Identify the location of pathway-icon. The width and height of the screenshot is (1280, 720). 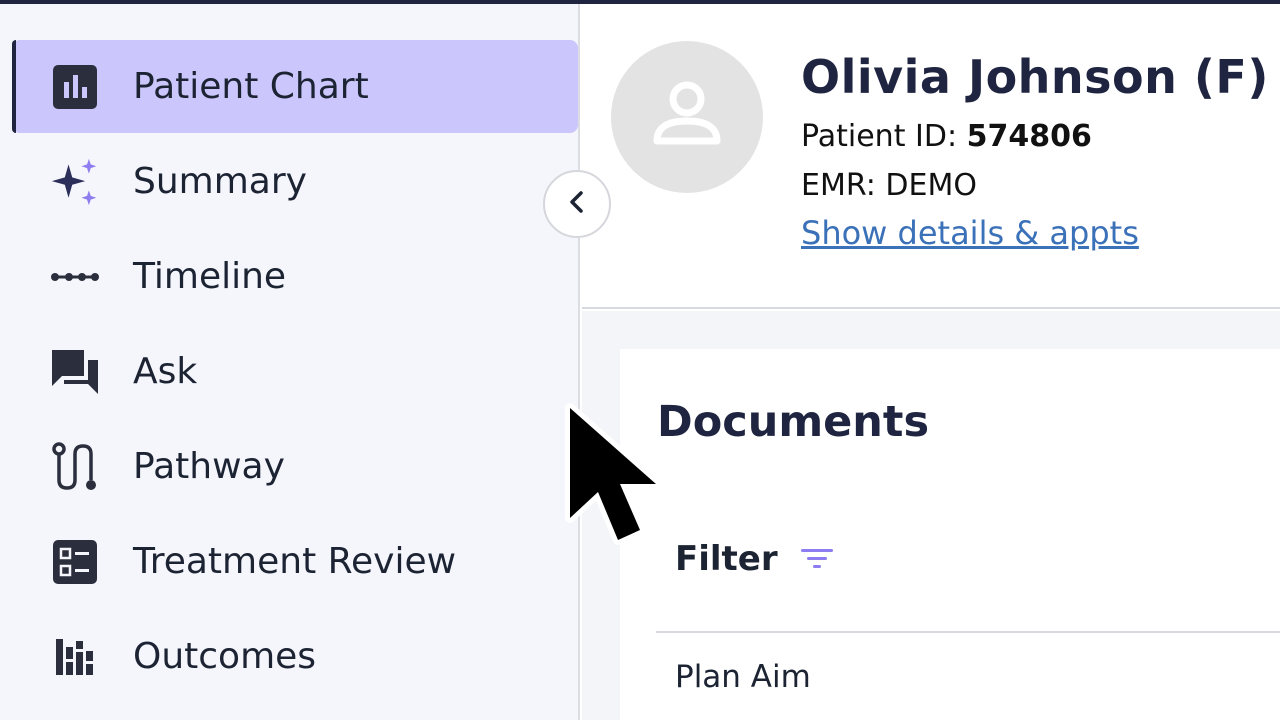
(75, 466).